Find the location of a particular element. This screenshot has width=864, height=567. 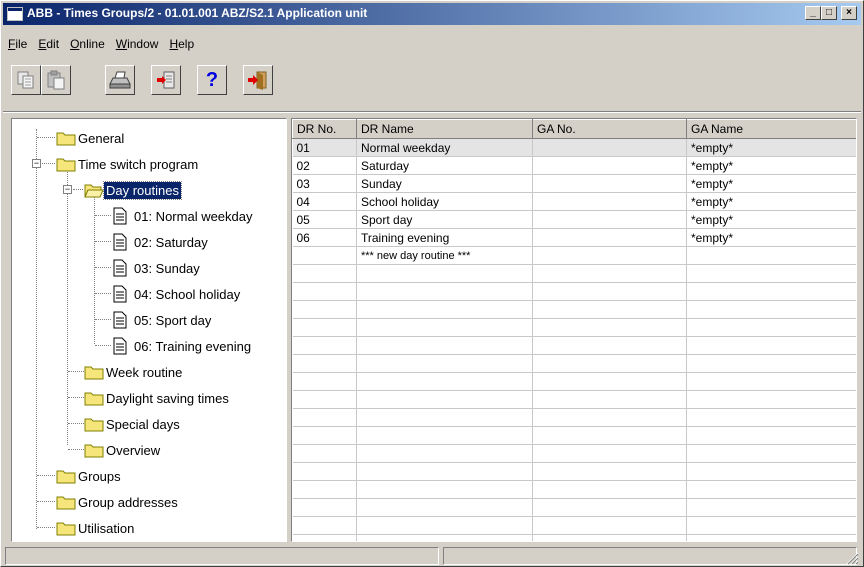

tree-item-overview: Overview is located at coordinates (123, 450).